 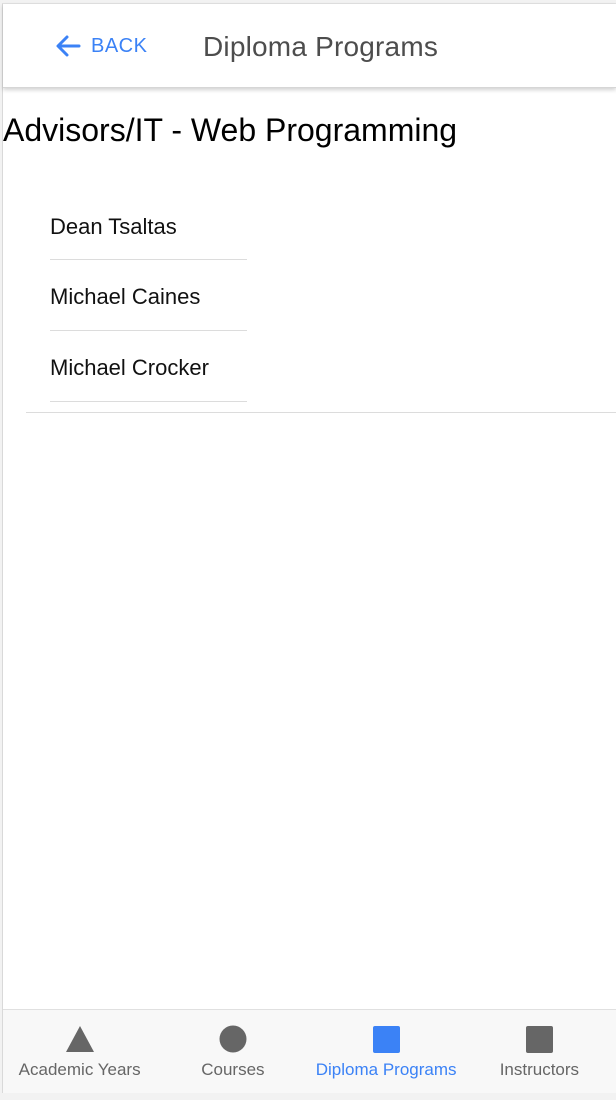 What do you see at coordinates (230, 130) in the screenshot?
I see `program-title: Advisors/IT - Web Programming` at bounding box center [230, 130].